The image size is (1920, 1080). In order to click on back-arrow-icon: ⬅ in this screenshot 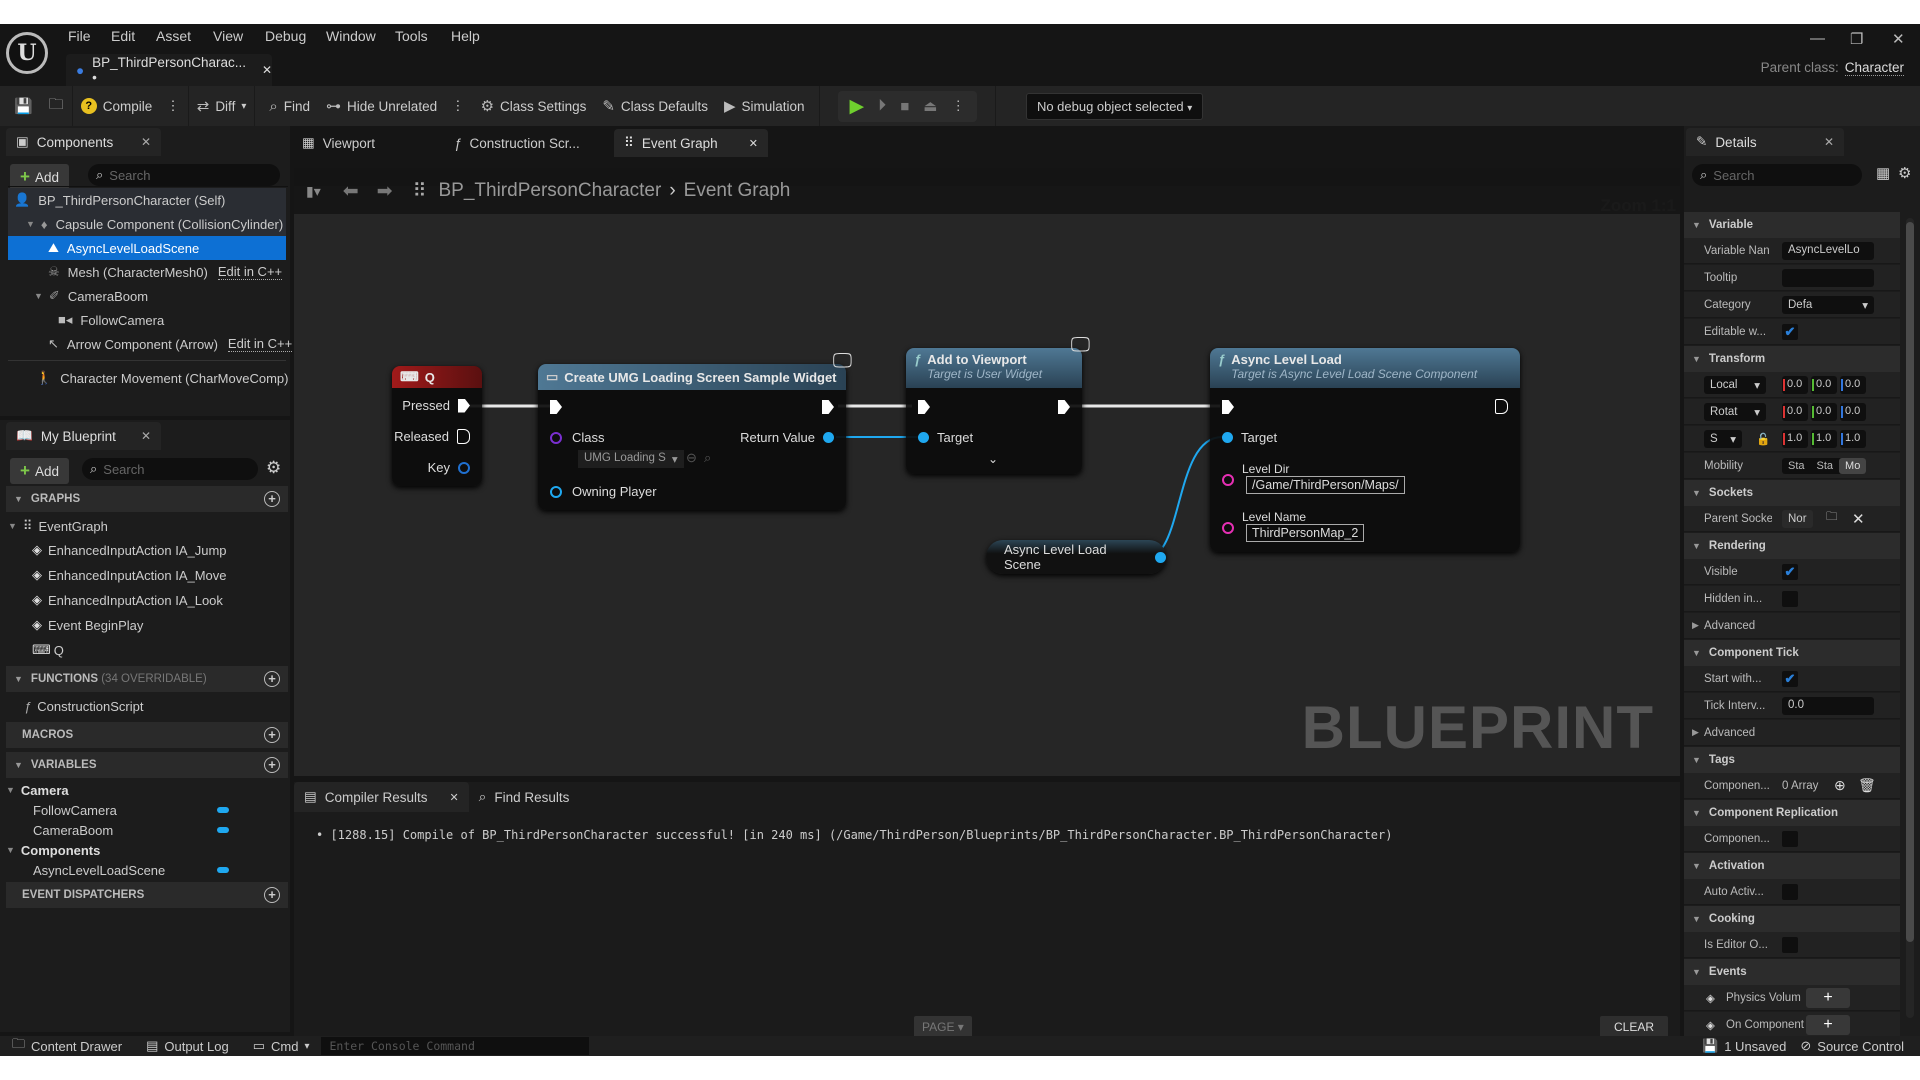, I will do `click(351, 191)`.